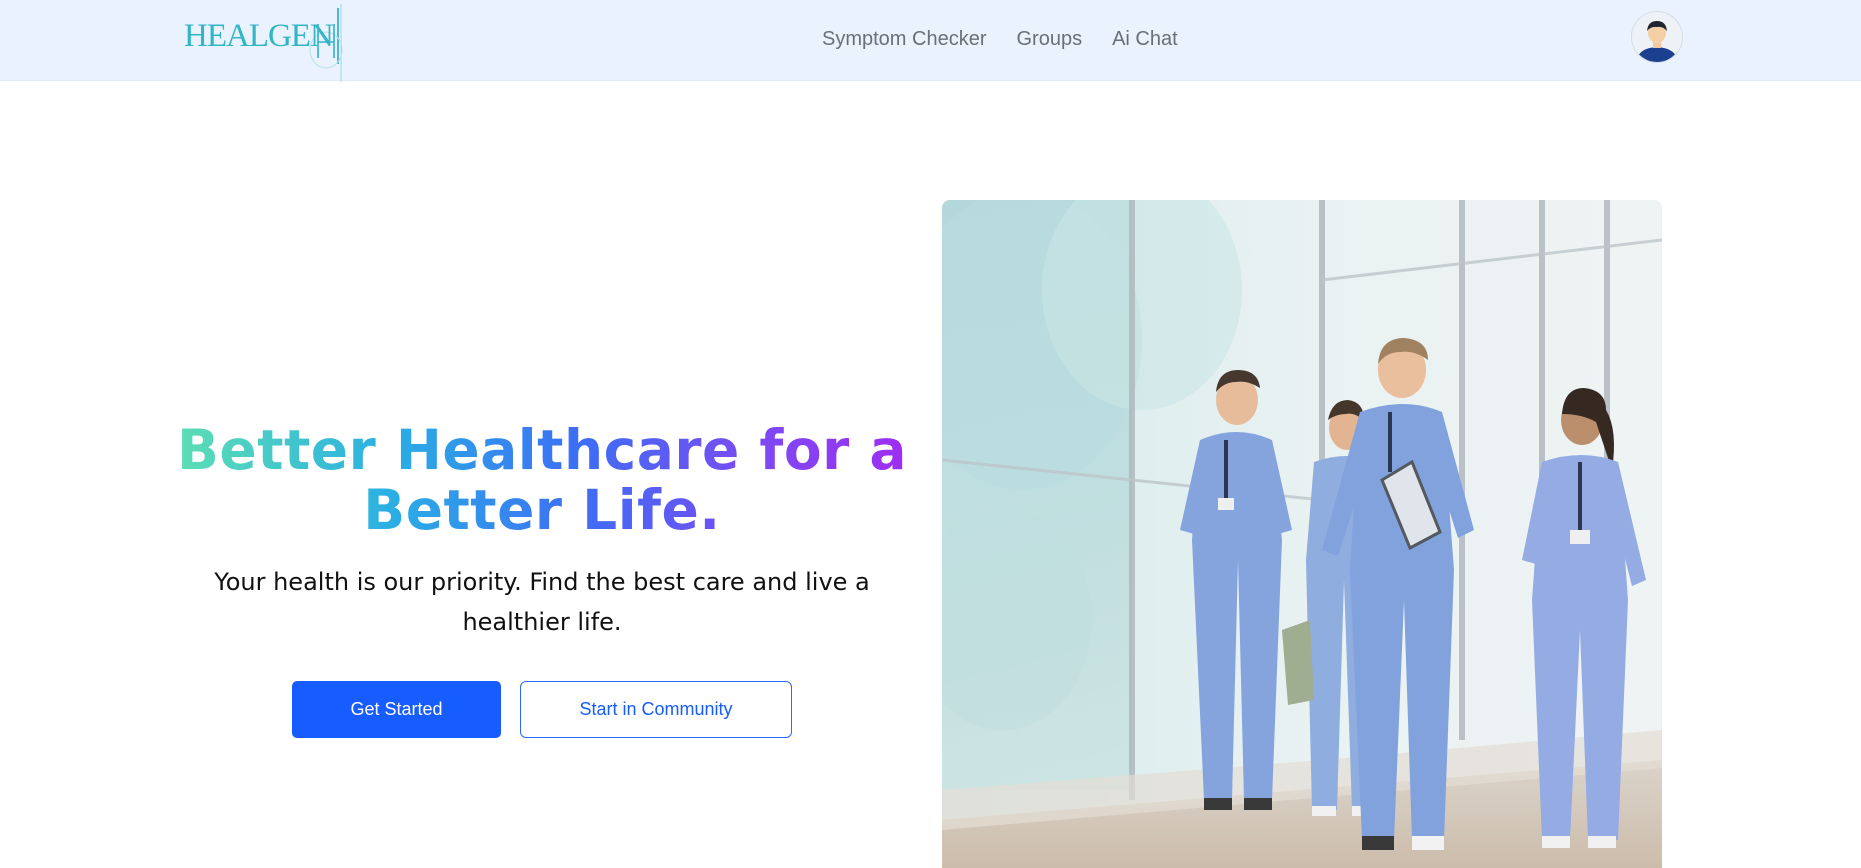 This screenshot has height=868, width=1861. Describe the element at coordinates (1050, 39) in the screenshot. I see `nav-groups: Groups` at that location.